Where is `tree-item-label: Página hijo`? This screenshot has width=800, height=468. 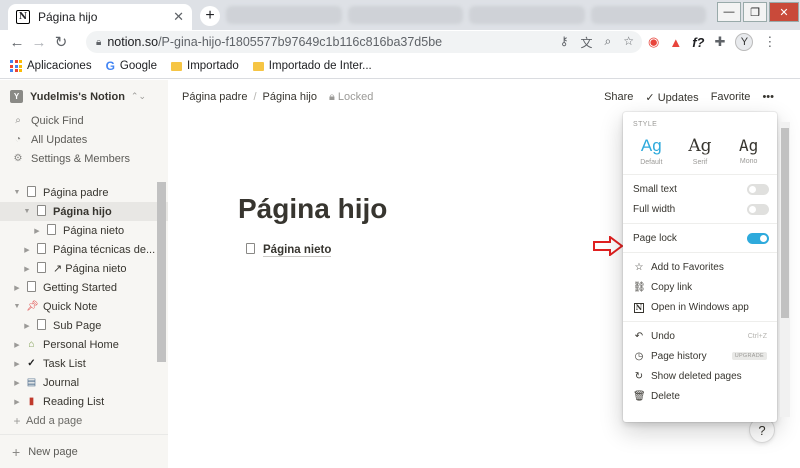
tree-item-label: Página hijo is located at coordinates (82, 211).